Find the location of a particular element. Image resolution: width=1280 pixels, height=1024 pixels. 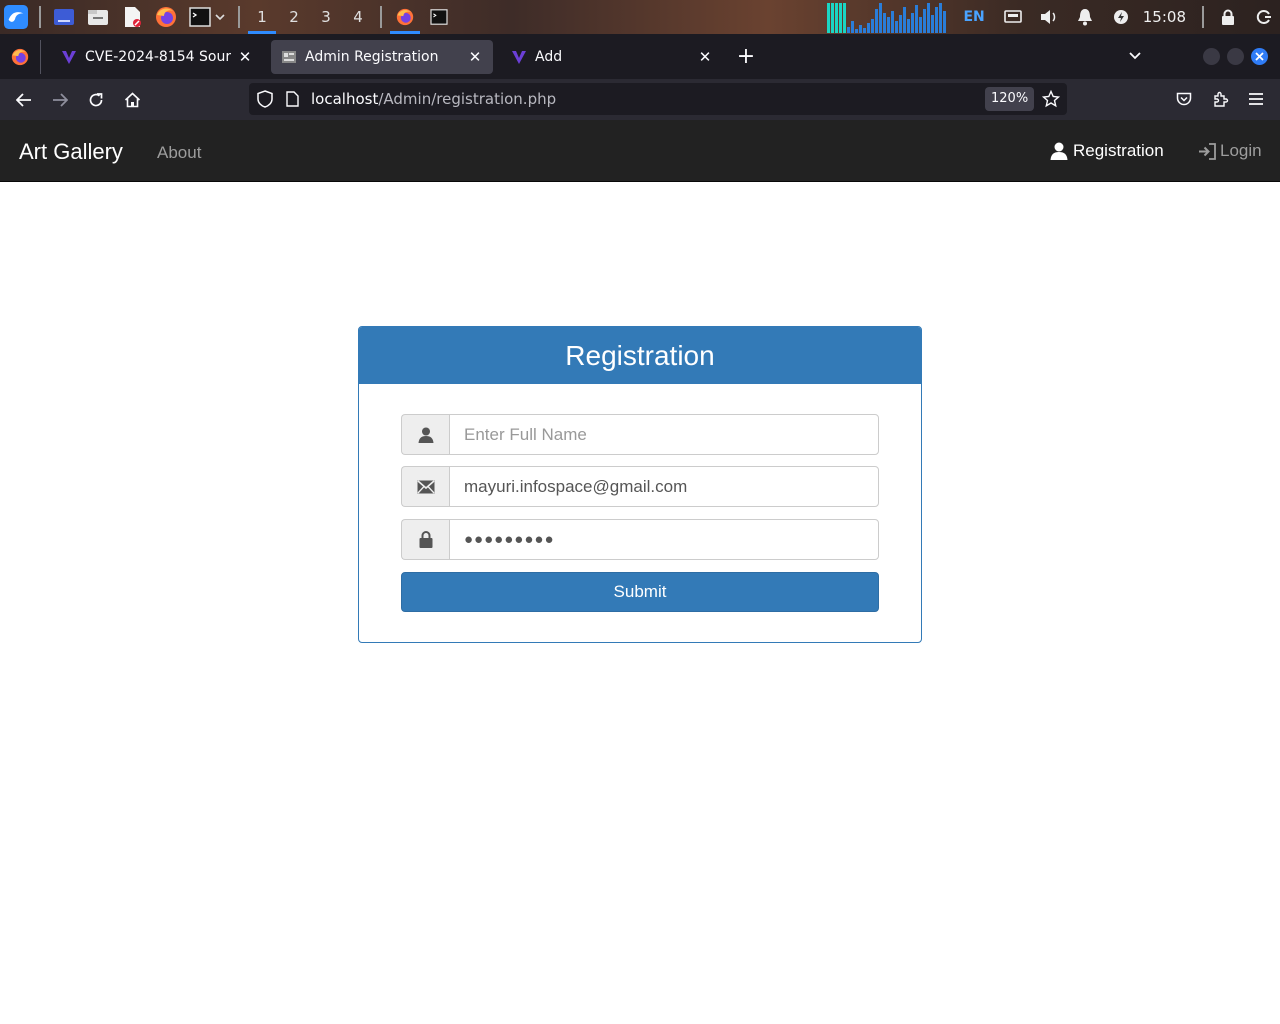

taskbar-terminal-window is located at coordinates (439, 17).